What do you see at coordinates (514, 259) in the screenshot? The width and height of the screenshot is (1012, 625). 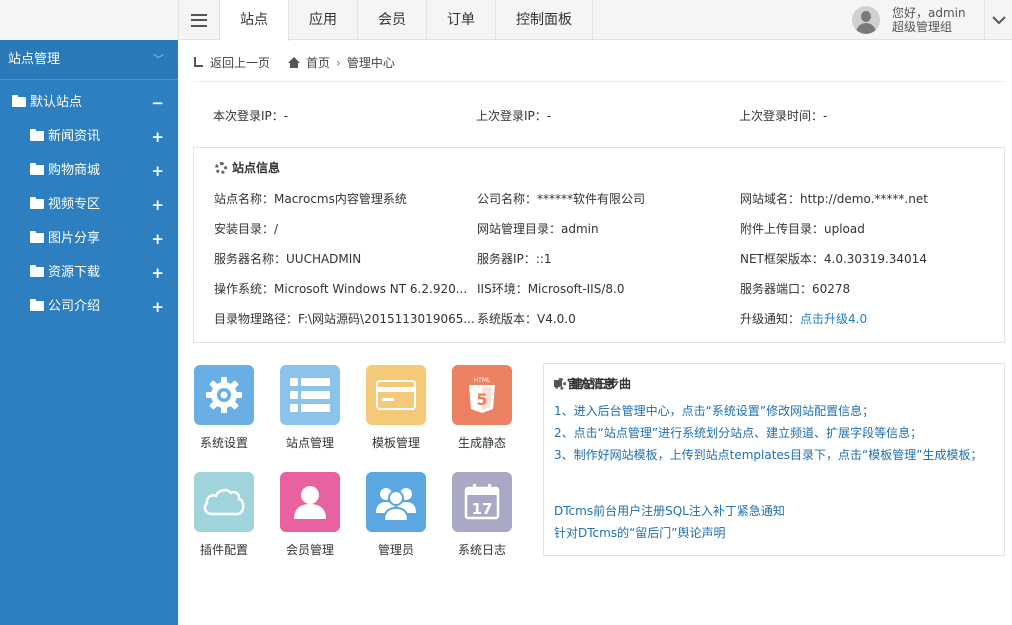 I see `server-ip: 服务器IP：::1` at bounding box center [514, 259].